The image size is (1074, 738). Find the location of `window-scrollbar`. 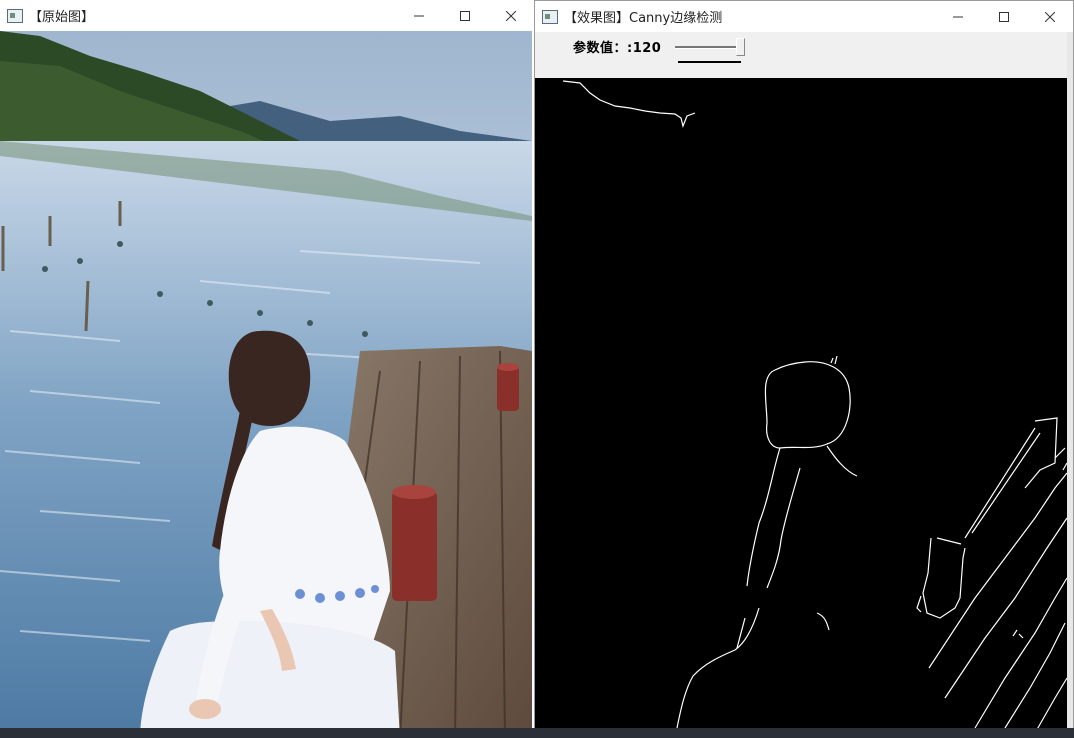

window-scrollbar is located at coordinates (1070, 384).